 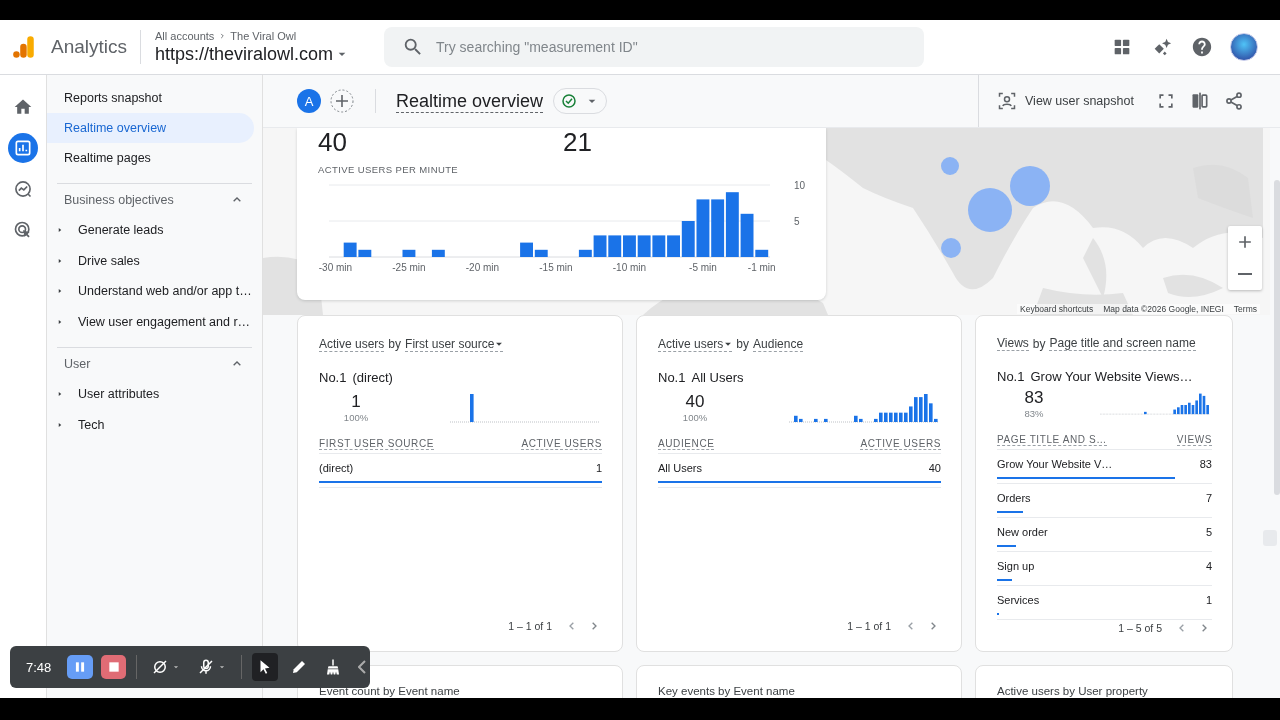 I want to click on table-cell-text: New order, so click(x=1022, y=533).